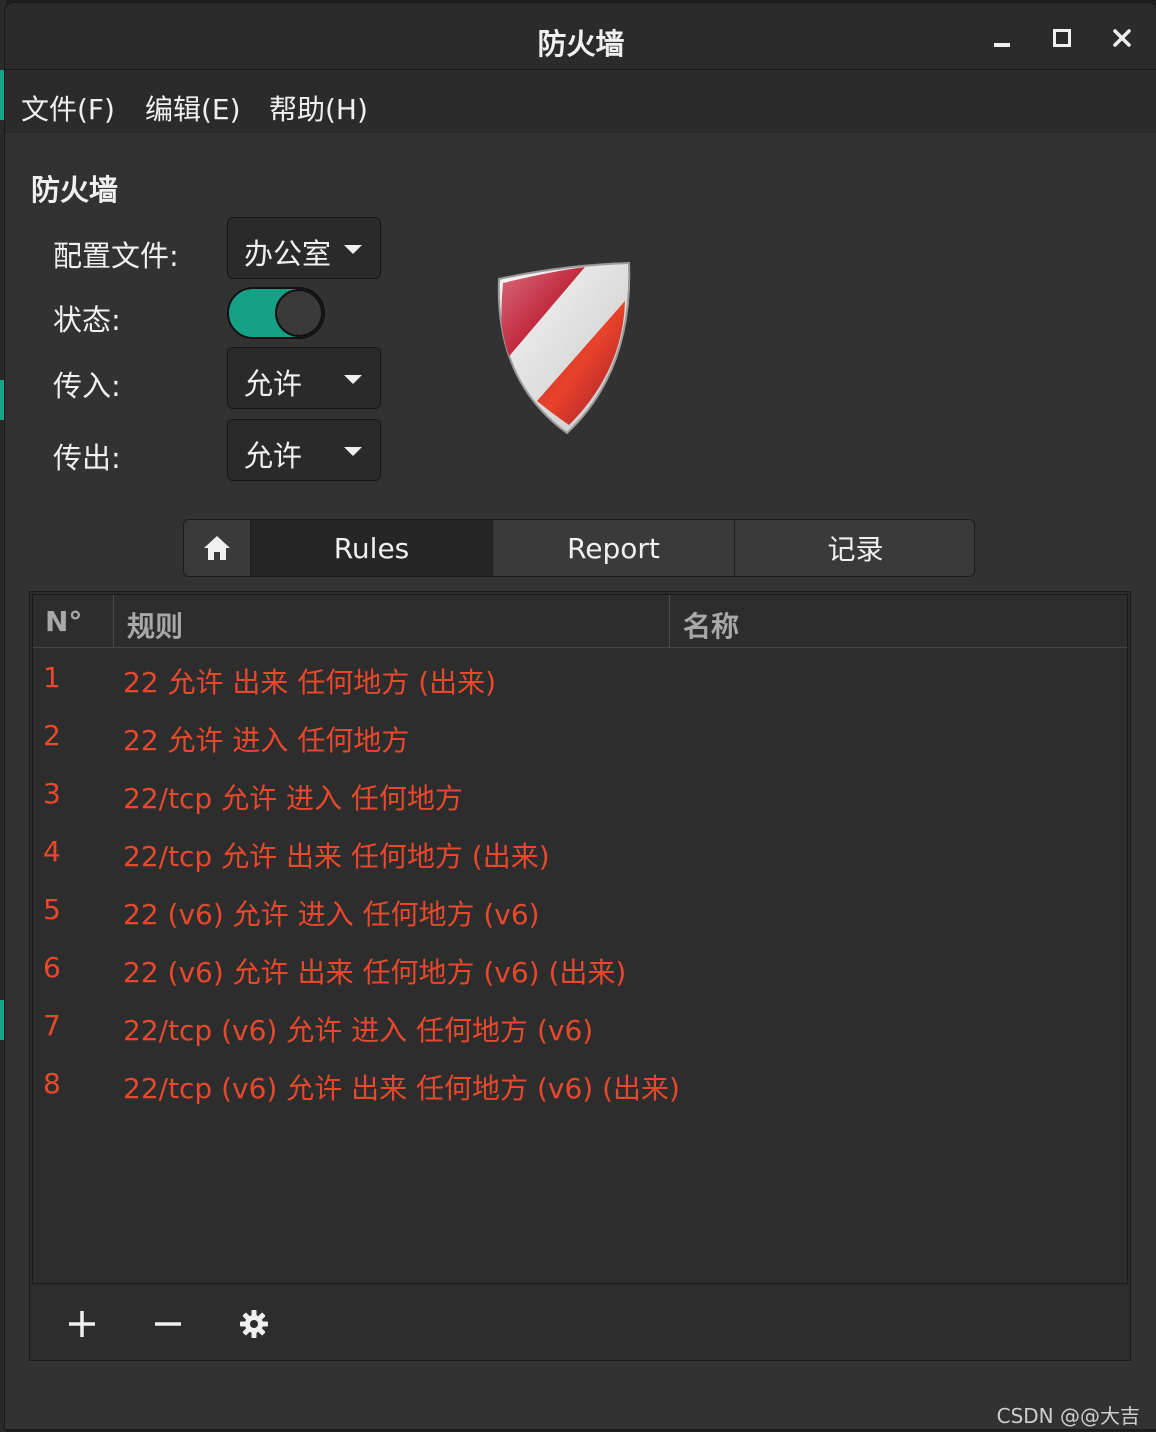 The width and height of the screenshot is (1156, 1432). Describe the element at coordinates (580, 910) in the screenshot. I see `table-row: 5 22 (v6) 允许 进入 任何地方 (v6)` at that location.